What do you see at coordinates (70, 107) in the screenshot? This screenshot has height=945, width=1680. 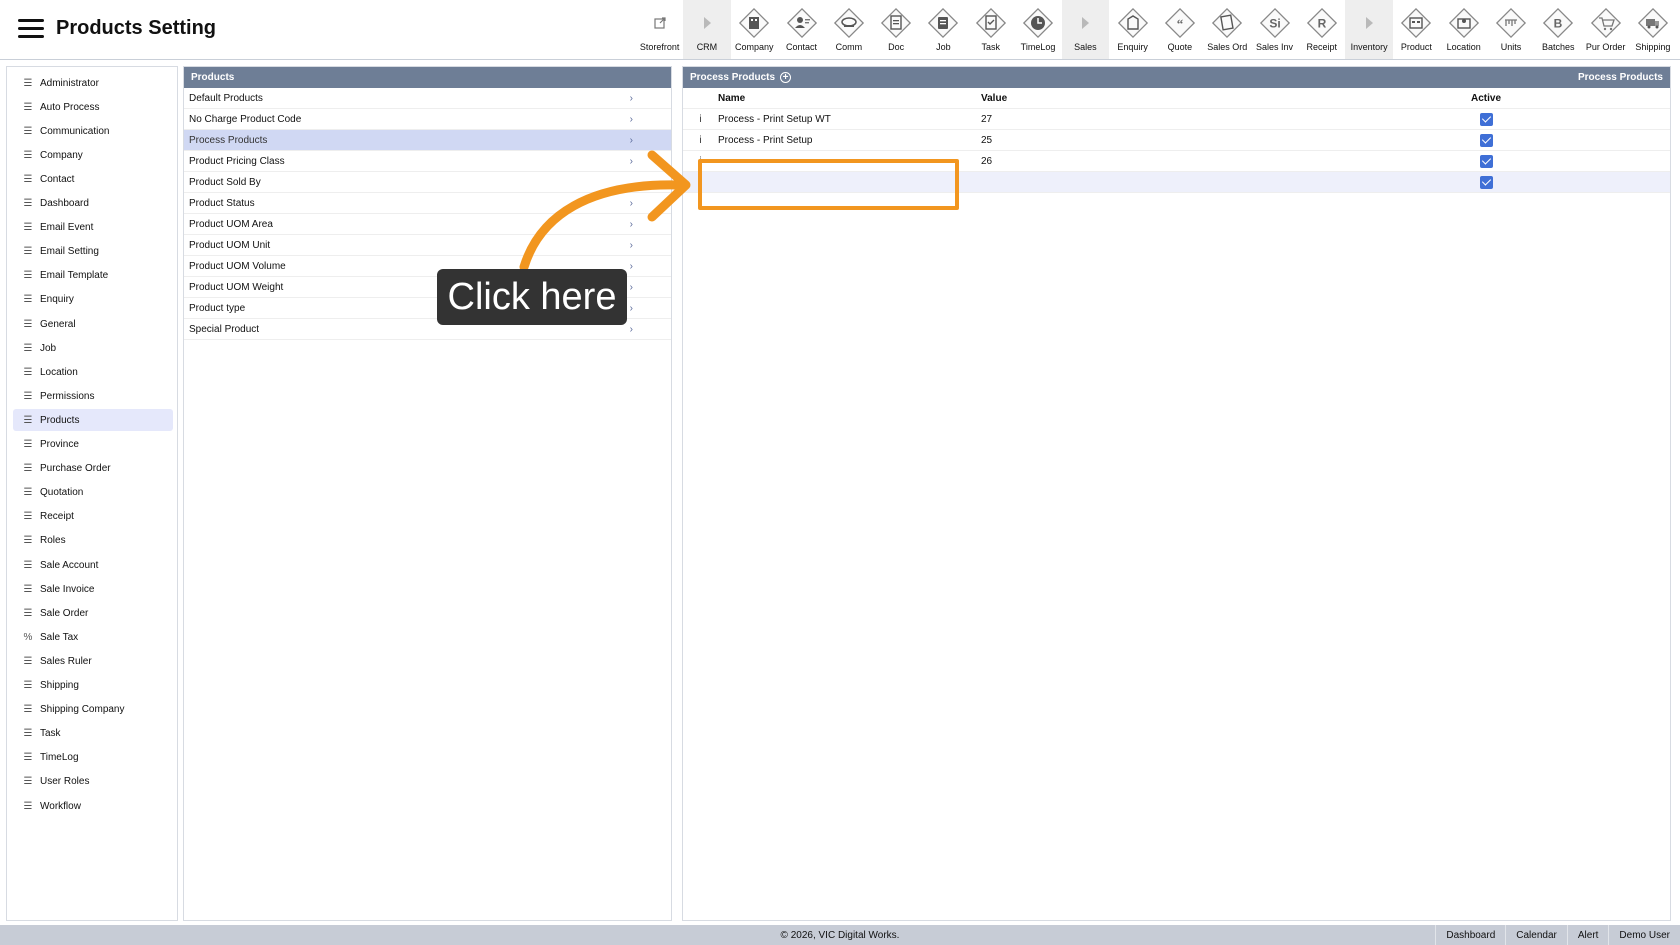 I see `sidebar-item-label: Auto Process` at bounding box center [70, 107].